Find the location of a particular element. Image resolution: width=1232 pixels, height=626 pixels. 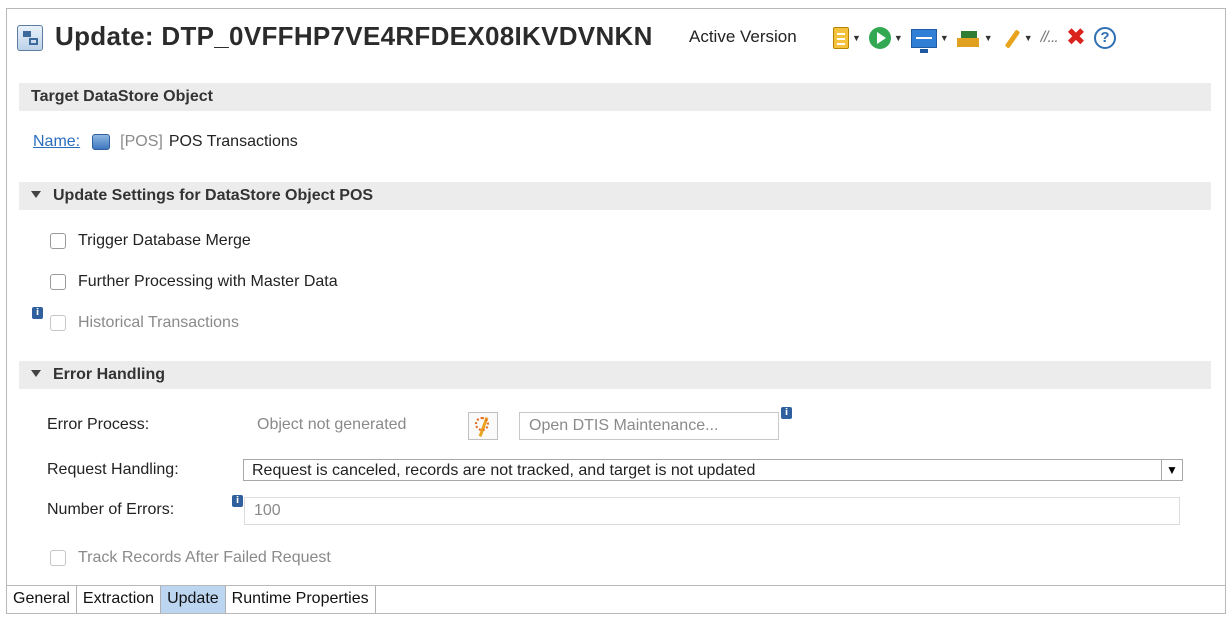

help-button: ? is located at coordinates (1104, 38).